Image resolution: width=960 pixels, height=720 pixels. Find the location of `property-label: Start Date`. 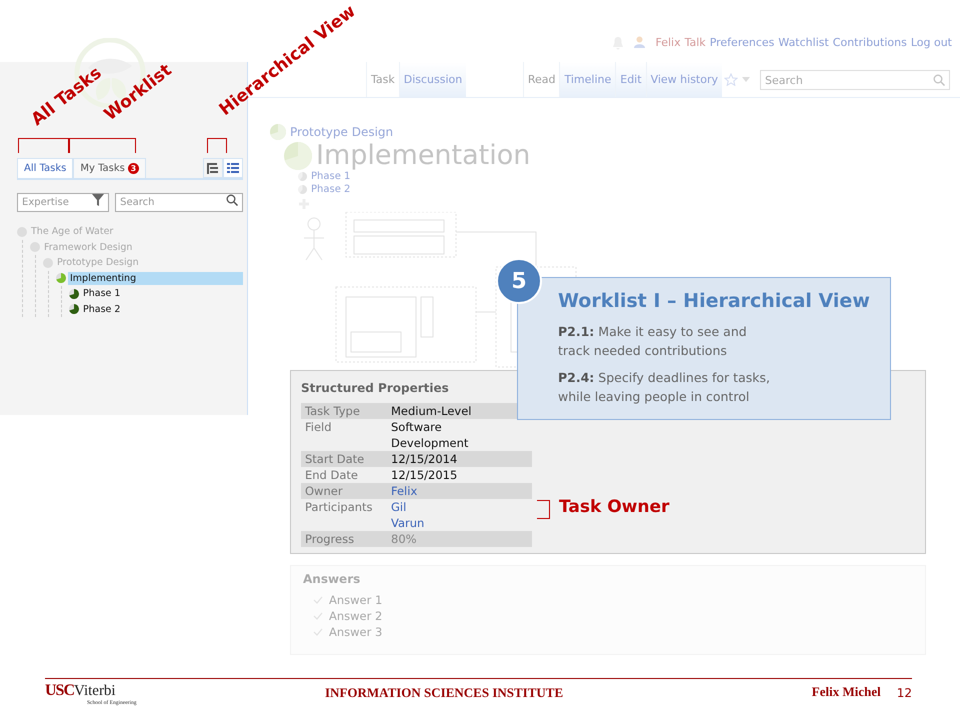

property-label: Start Date is located at coordinates (335, 459).